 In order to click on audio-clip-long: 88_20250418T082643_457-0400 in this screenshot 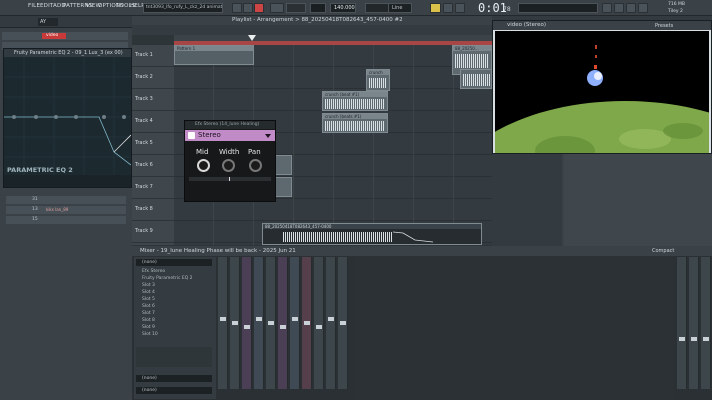, I will do `click(372, 234)`.